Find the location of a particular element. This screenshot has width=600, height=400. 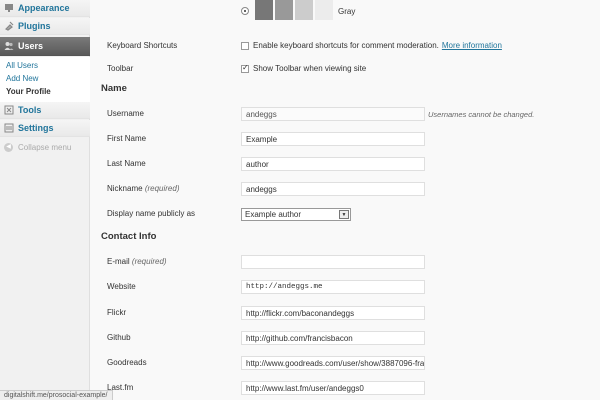

sidebar-item-label: Appearance is located at coordinates (44, 8).